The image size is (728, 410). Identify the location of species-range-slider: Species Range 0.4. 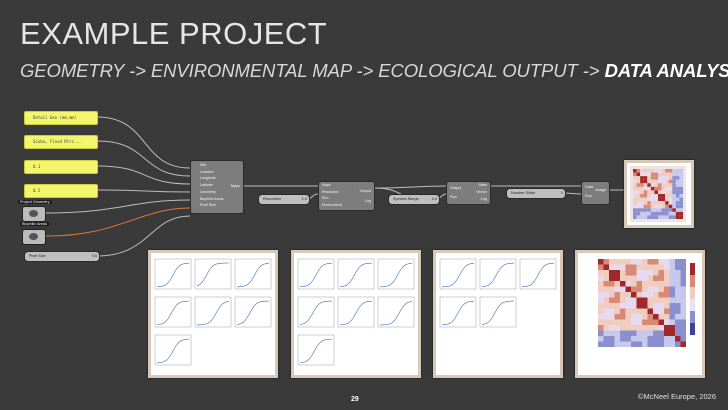
(414, 199).